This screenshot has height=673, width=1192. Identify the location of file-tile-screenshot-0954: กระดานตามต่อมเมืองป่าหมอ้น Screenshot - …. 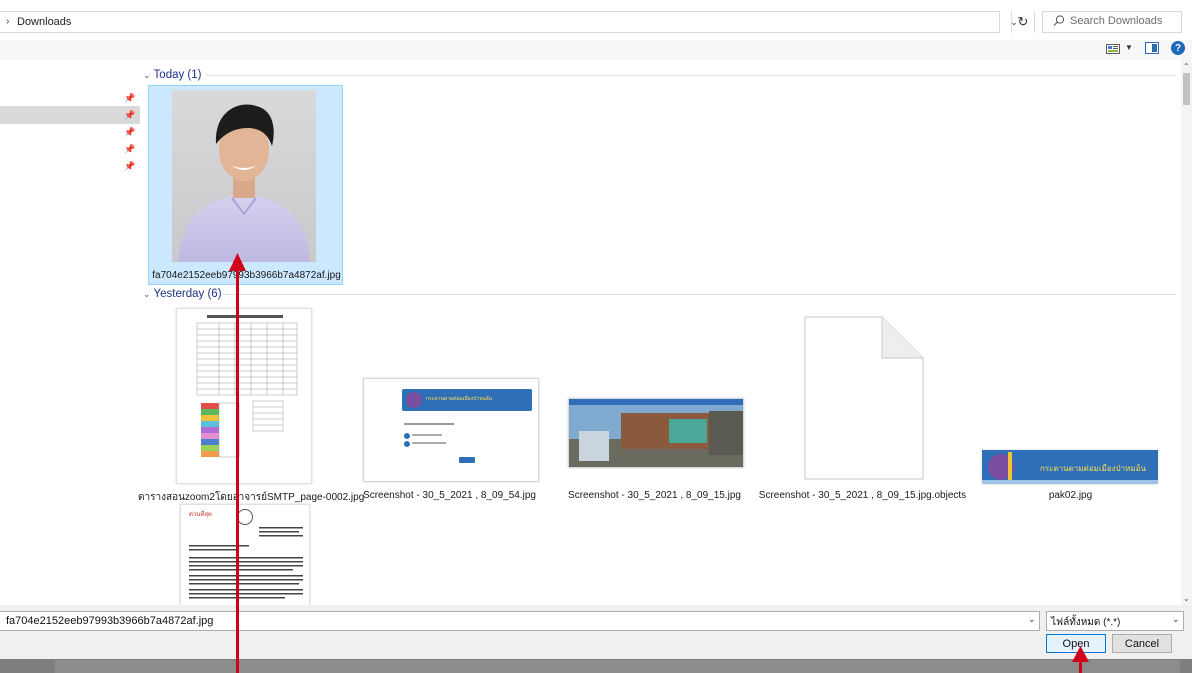
(449, 404).